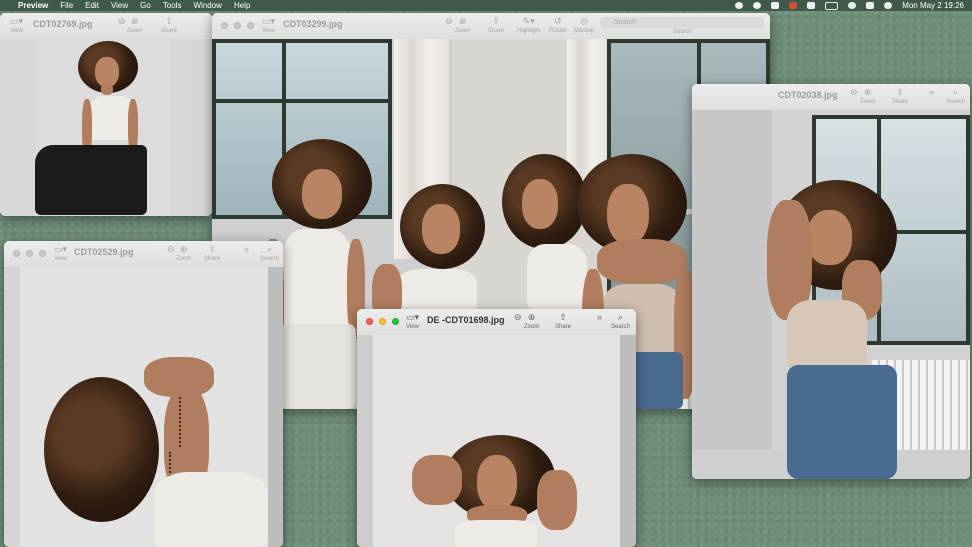 The width and height of the screenshot is (972, 547). I want to click on window-title: CDT03299.jpg, so click(313, 24).